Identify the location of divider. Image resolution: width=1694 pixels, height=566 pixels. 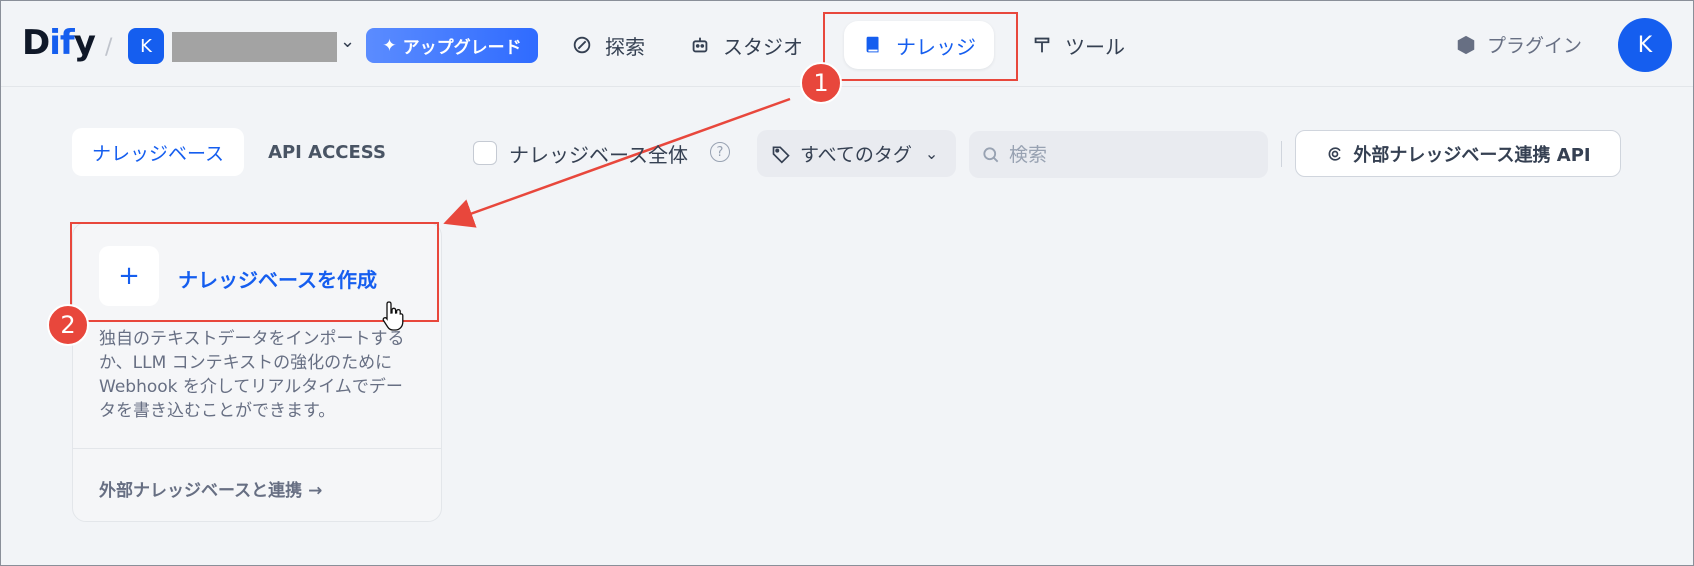
(1281, 154).